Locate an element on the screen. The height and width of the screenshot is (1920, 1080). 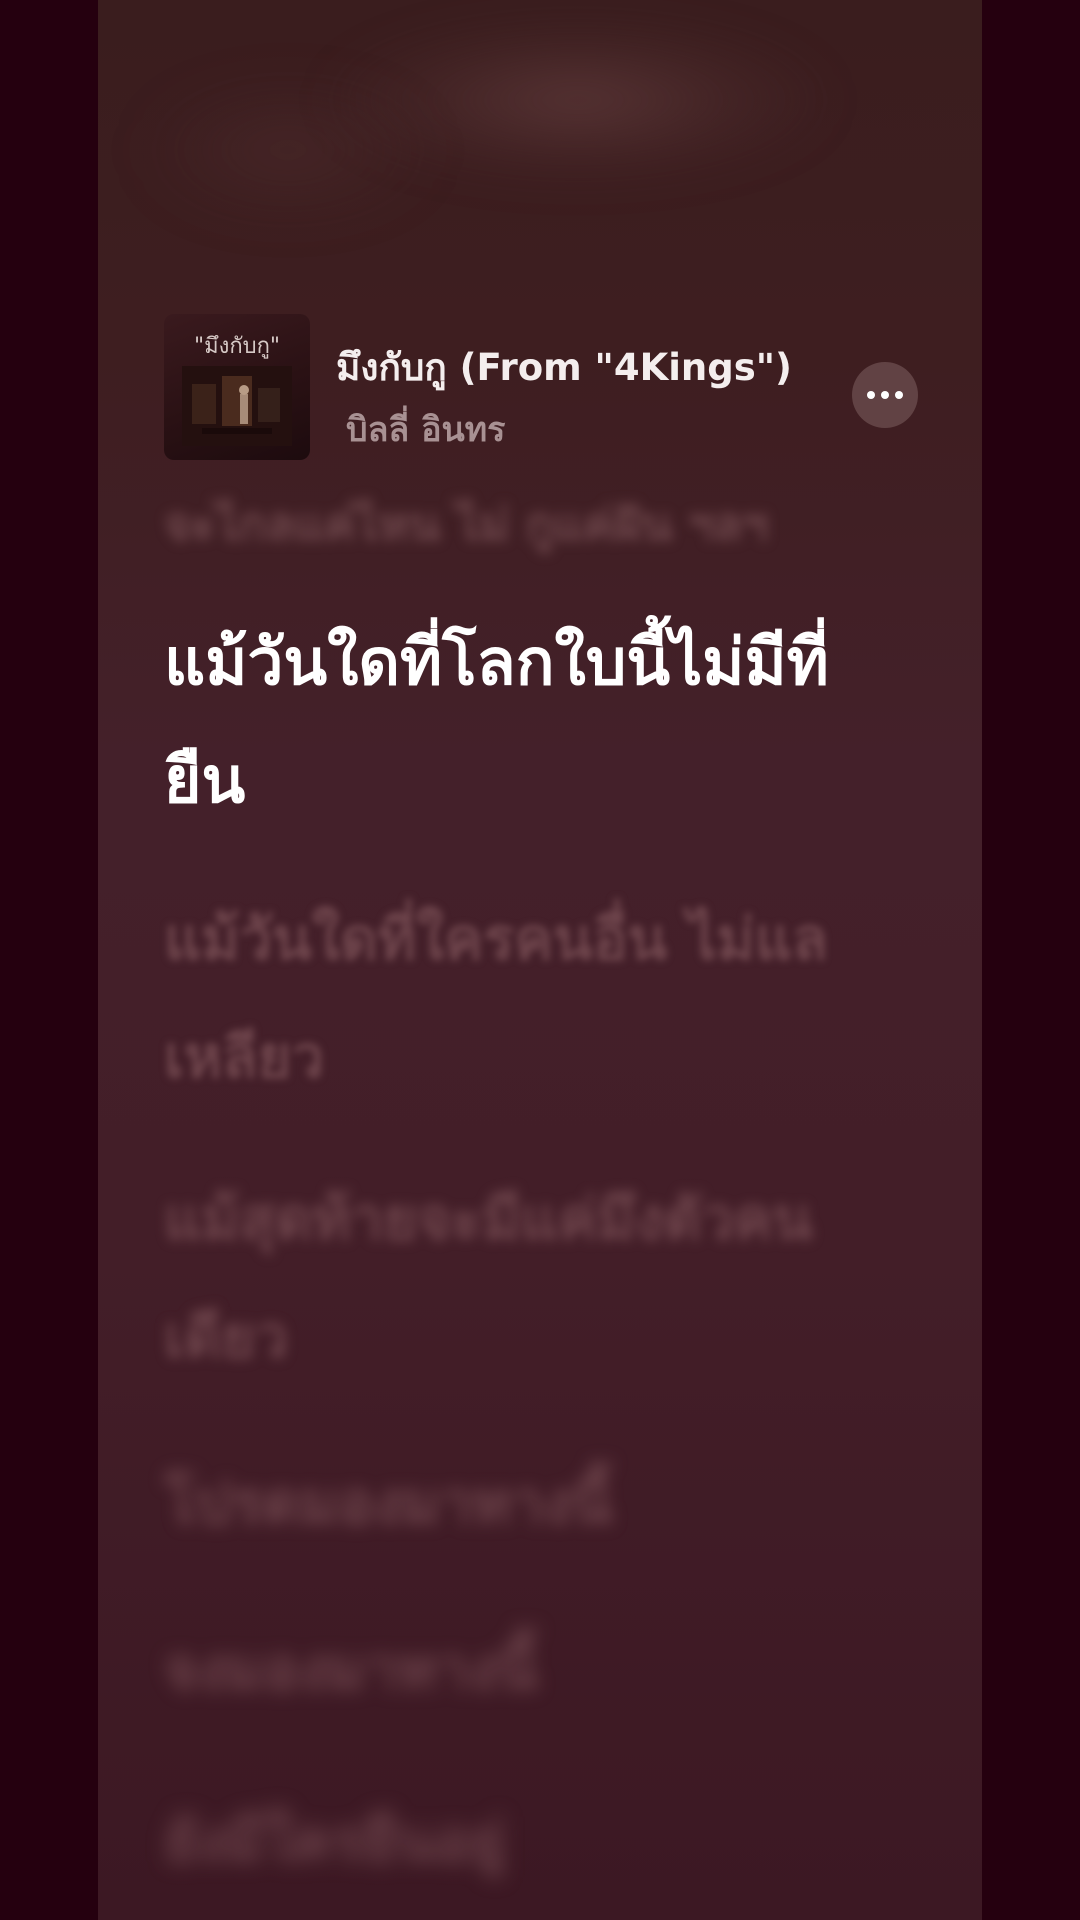
lyric-line-upcoming: ยังมีใครยืนอยู่ is located at coordinates (514, 1841).